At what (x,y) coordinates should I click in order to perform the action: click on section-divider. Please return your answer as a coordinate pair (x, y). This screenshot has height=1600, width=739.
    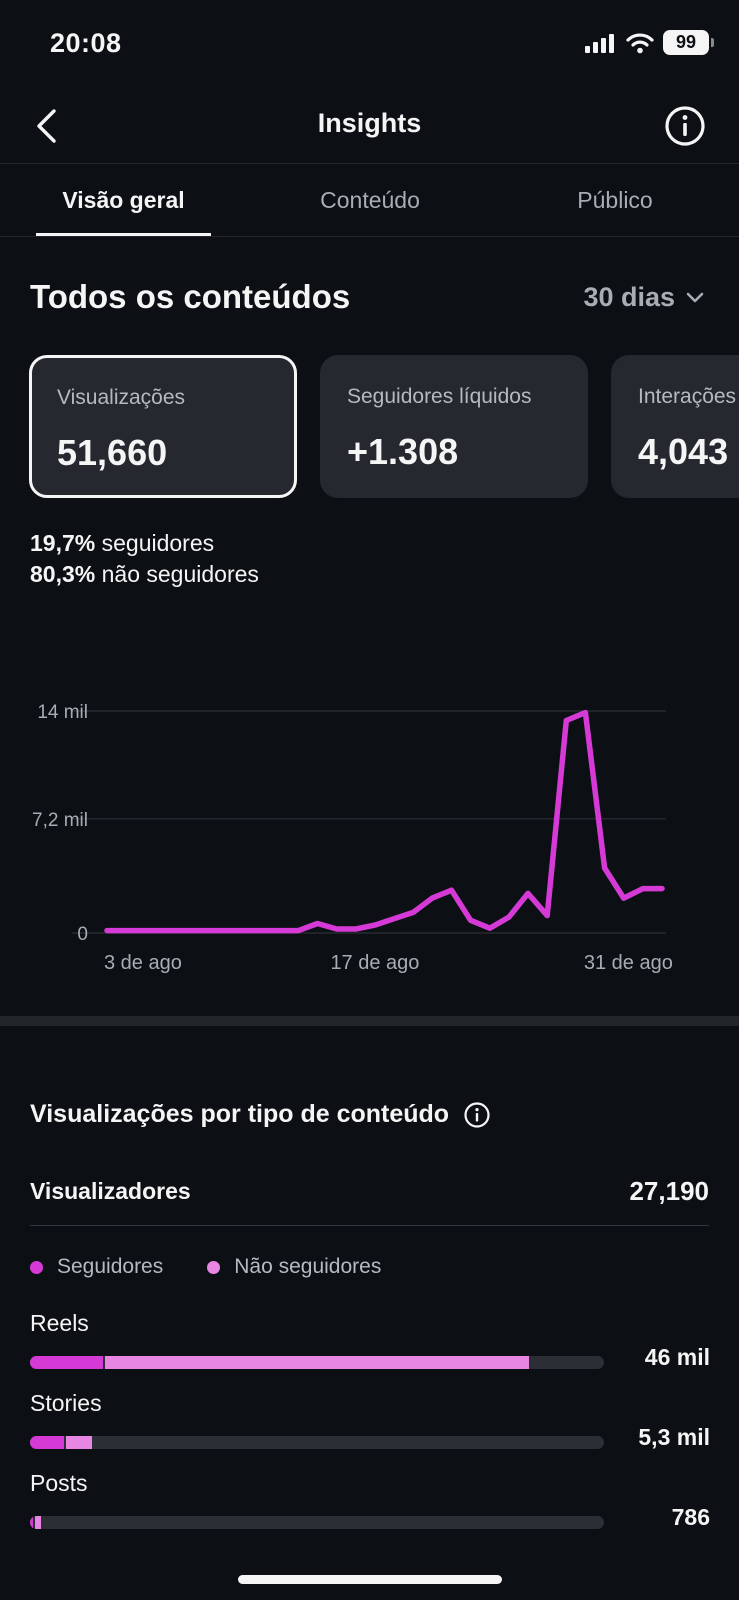
    Looking at the image, I should click on (369, 1021).